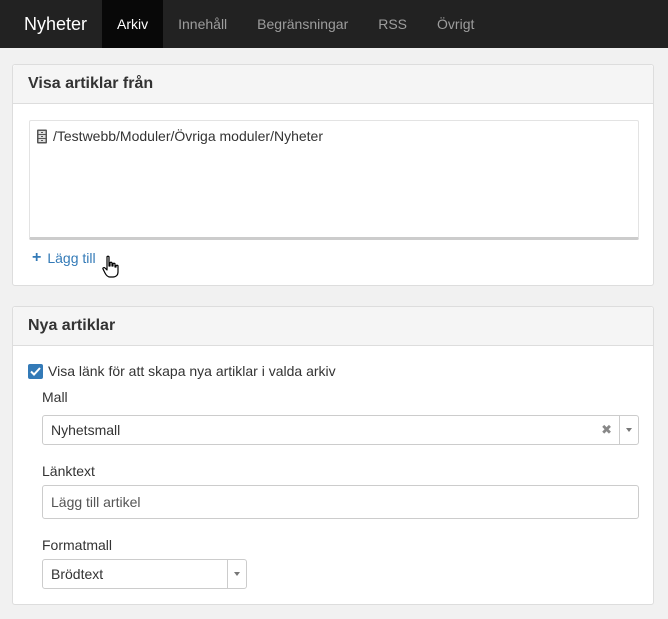 This screenshot has height=619, width=668. I want to click on tab-begransningar: Begränsningar, so click(302, 24).